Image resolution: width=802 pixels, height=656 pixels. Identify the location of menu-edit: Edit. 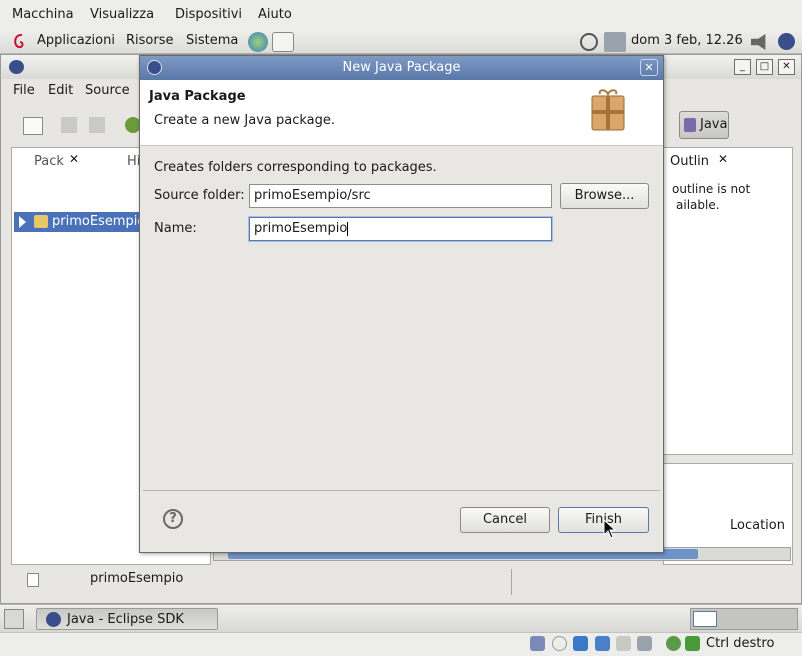
(60, 90).